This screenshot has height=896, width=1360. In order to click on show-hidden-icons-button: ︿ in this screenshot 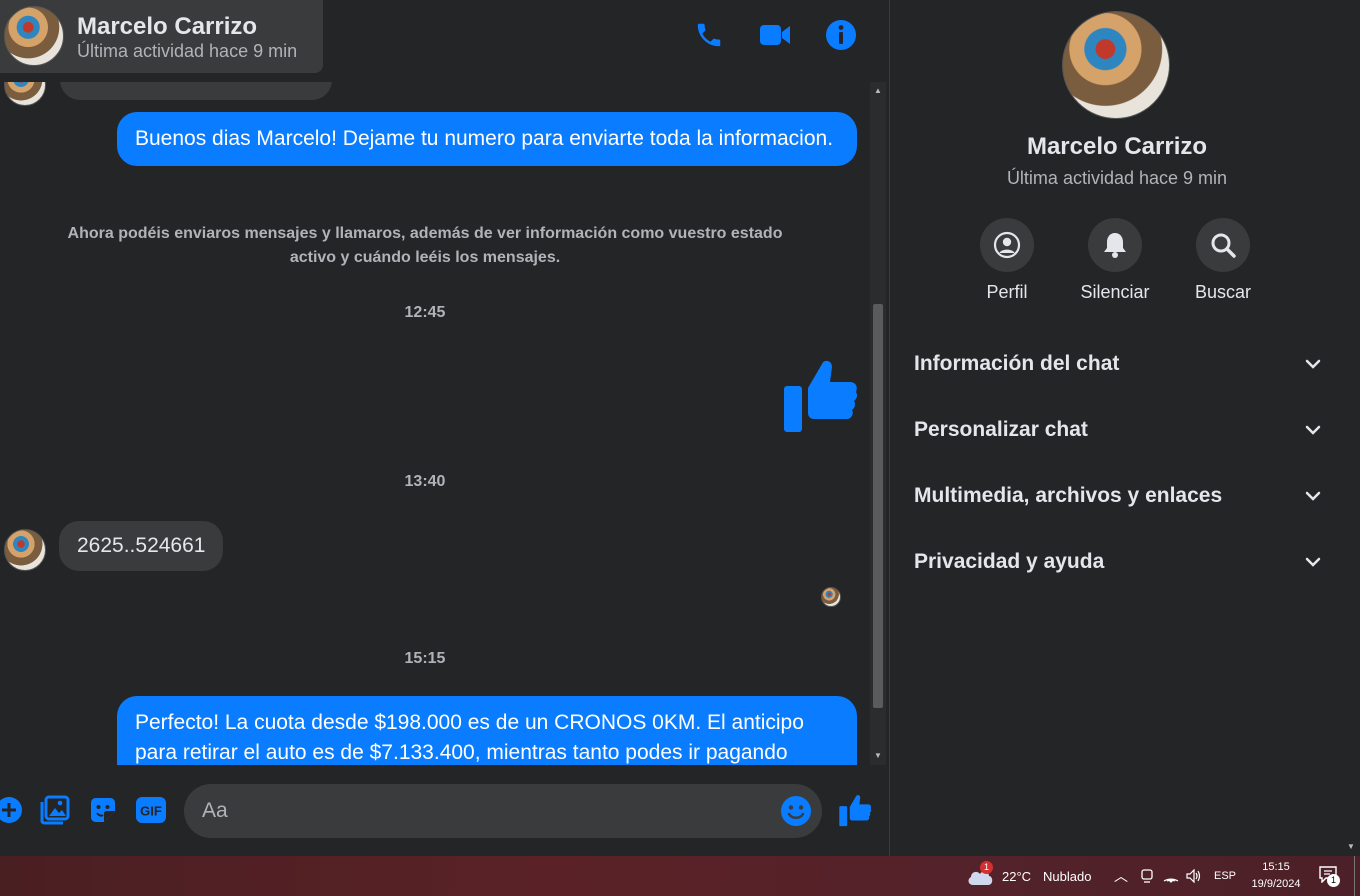, I will do `click(1121, 876)`.